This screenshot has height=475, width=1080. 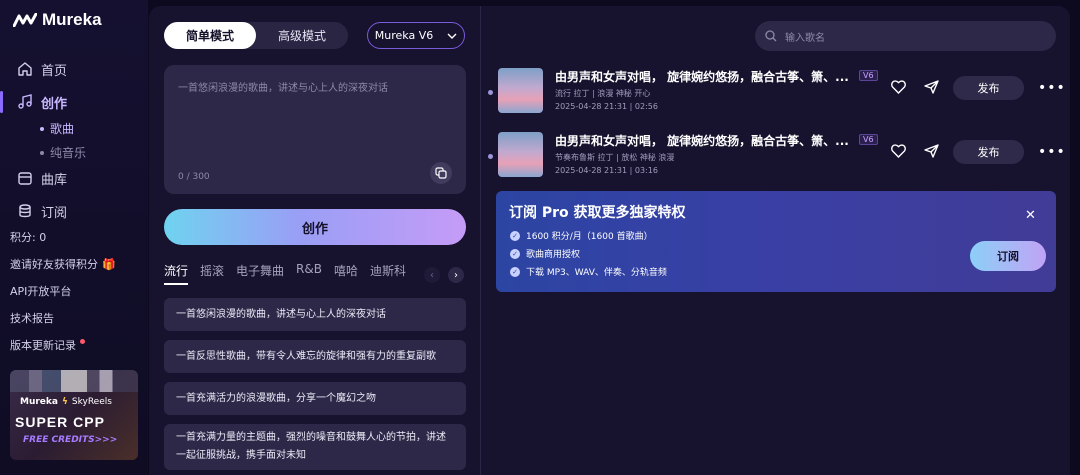 I want to click on mode-toggle: 简单模式 高级模式, so click(x=256, y=35).